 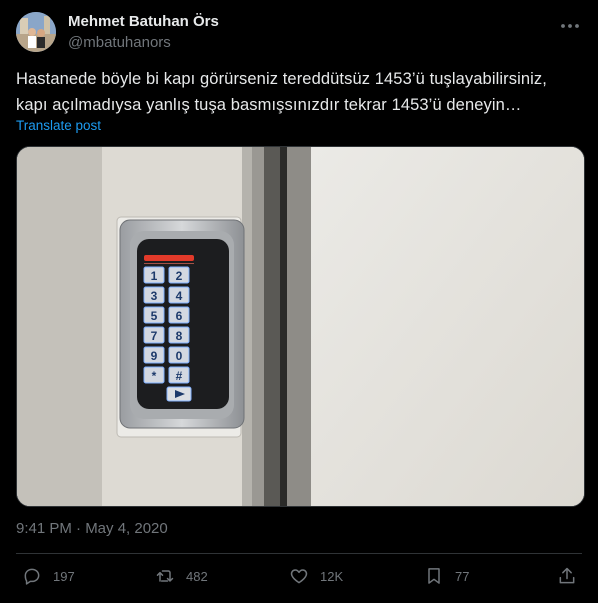 I want to click on keypad-key: 4, so click(x=179, y=296).